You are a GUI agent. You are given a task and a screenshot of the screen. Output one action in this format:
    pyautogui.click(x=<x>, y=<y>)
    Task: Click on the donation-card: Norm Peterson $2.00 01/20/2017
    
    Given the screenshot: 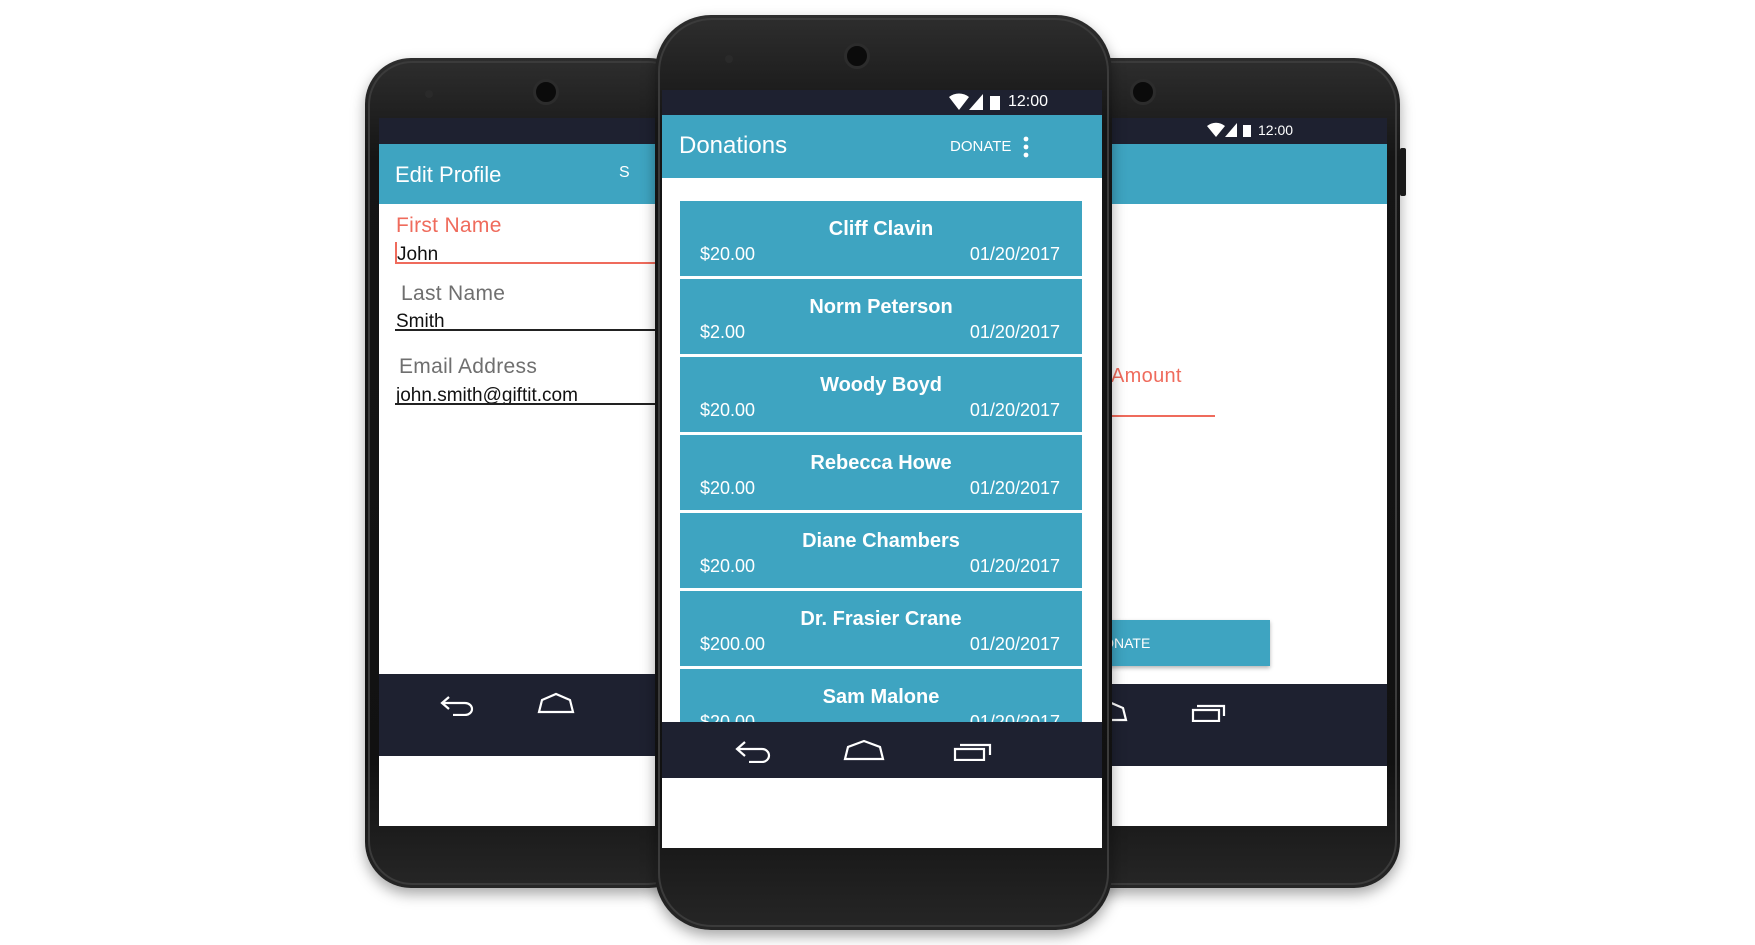 What is the action you would take?
    pyautogui.click(x=881, y=316)
    